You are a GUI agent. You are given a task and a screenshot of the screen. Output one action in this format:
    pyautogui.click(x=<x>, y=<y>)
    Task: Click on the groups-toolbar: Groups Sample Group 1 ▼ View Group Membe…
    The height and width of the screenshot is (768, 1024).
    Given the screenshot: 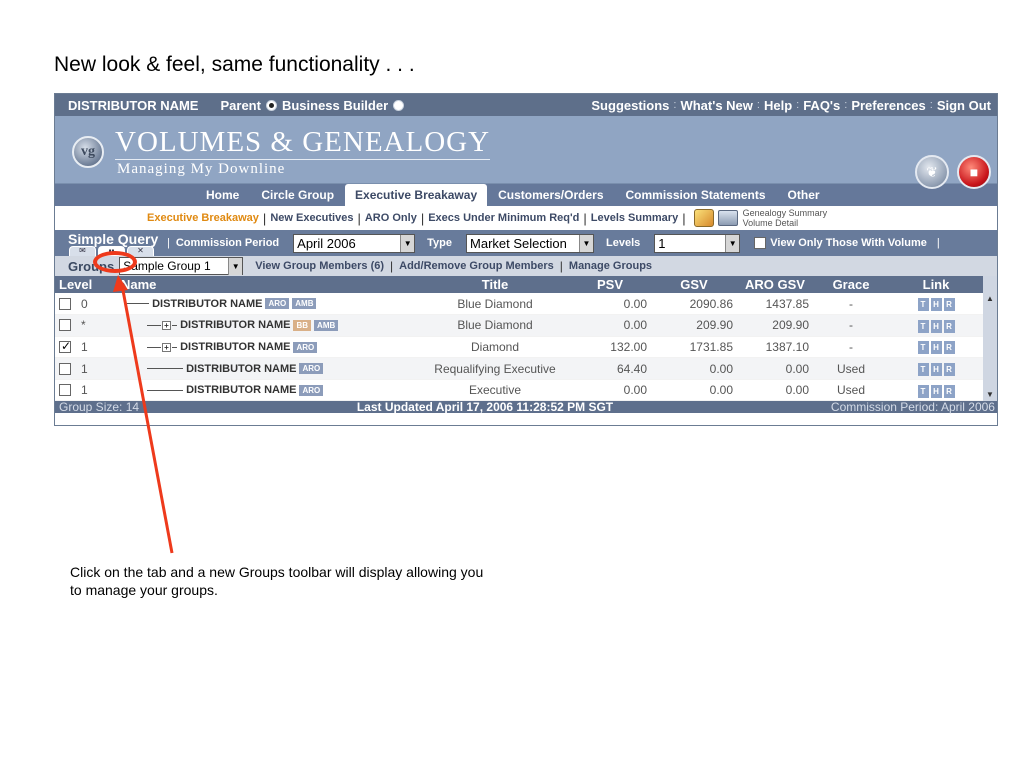 What is the action you would take?
    pyautogui.click(x=526, y=266)
    